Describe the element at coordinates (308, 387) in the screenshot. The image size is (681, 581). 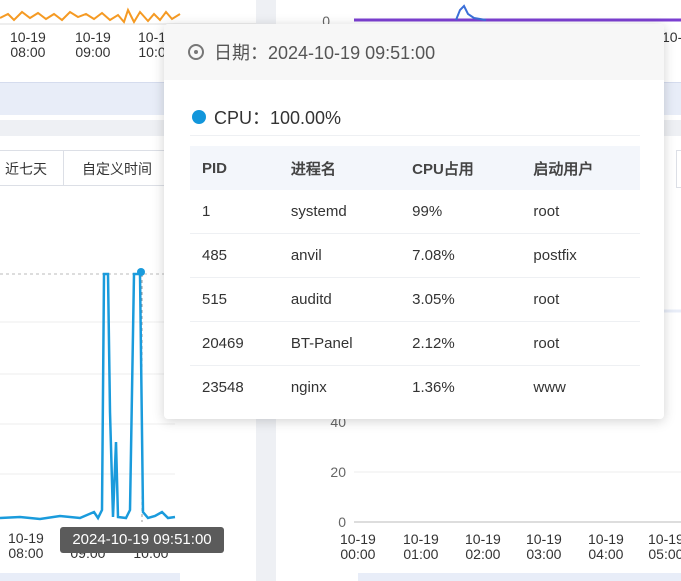
I see `cell-process: nginx` at that location.